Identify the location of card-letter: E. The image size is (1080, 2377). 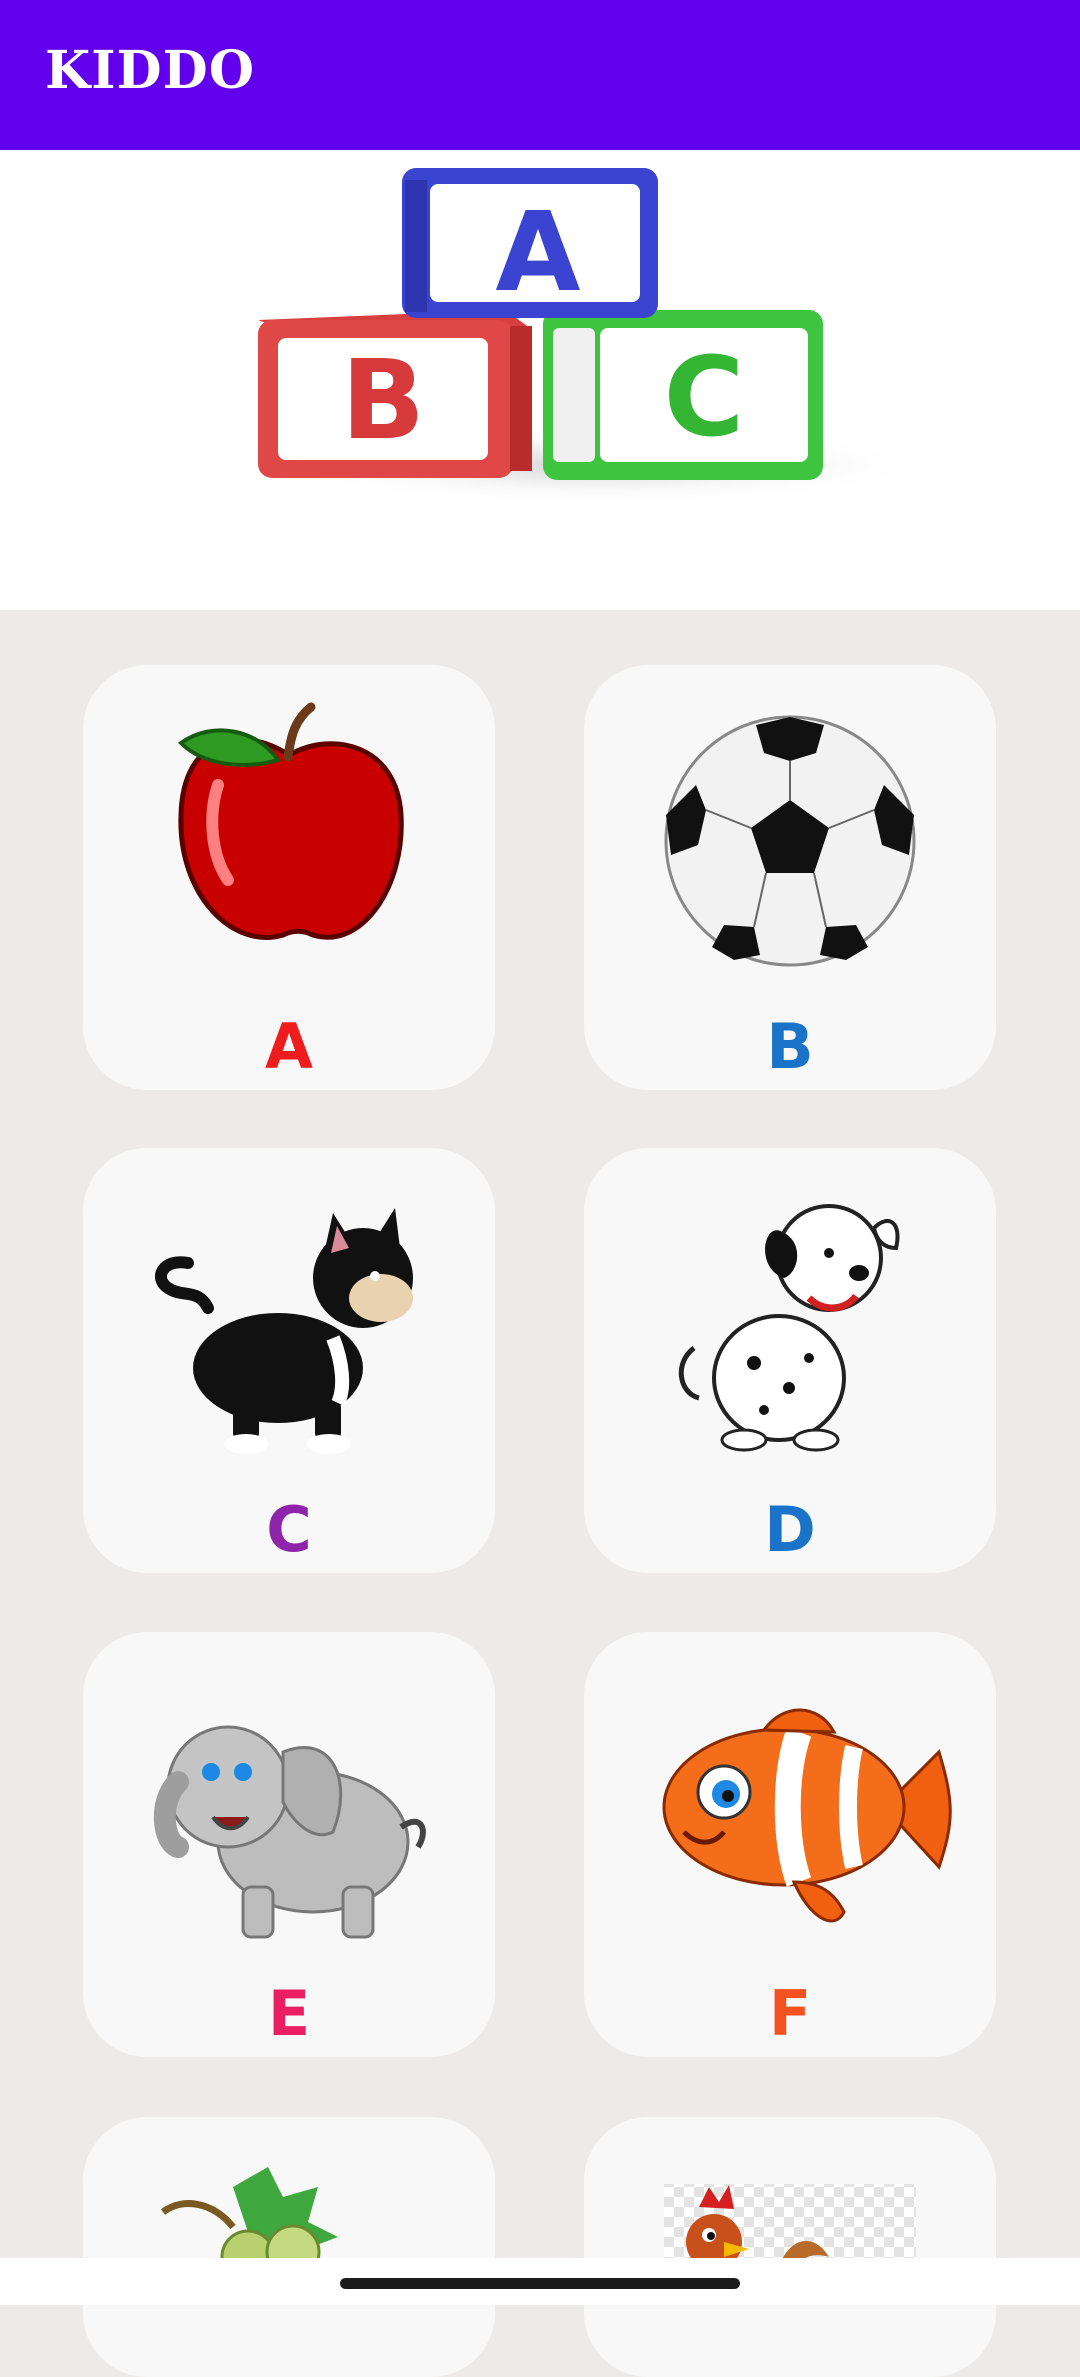
(289, 2013).